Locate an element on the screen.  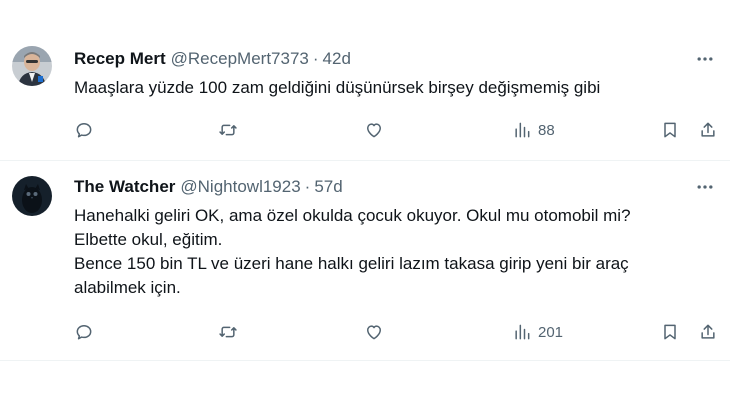
user-photo-icon is located at coordinates (32, 66).